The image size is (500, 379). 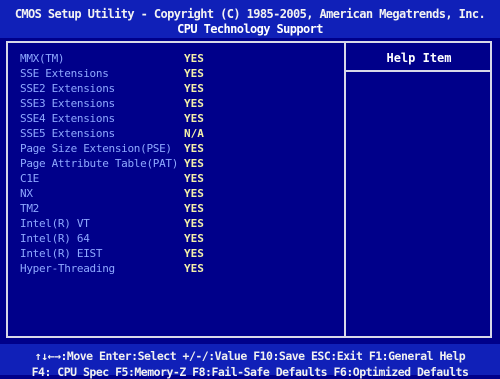 What do you see at coordinates (67, 133) in the screenshot?
I see `setting-label: SSE5 Extensions` at bounding box center [67, 133].